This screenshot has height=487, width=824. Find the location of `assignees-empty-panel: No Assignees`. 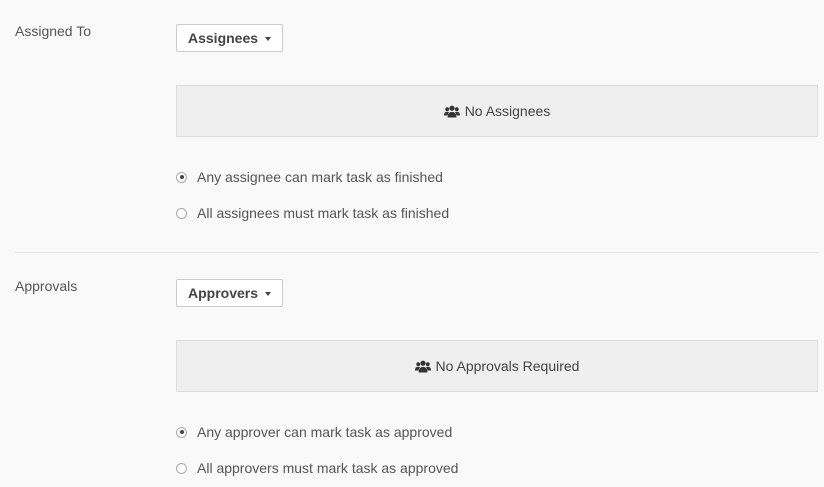

assignees-empty-panel: No Assignees is located at coordinates (497, 111).